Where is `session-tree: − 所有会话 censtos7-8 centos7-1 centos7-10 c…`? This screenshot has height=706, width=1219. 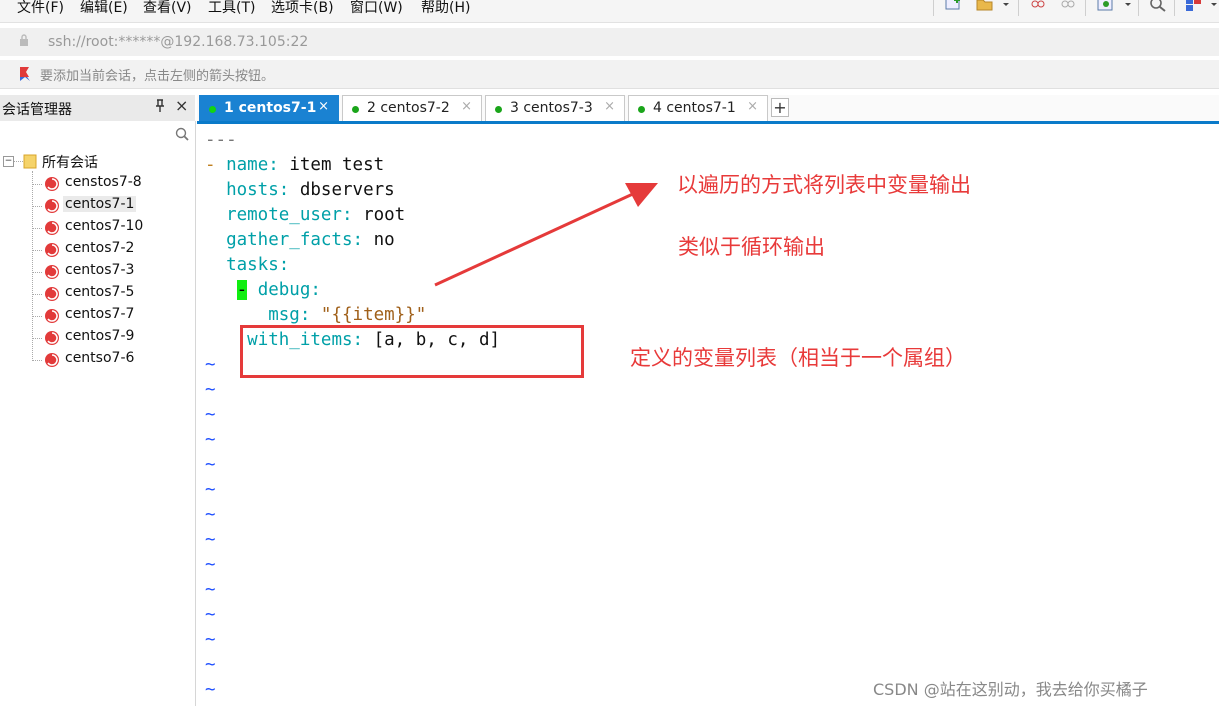
session-tree: − 所有会话 censtos7-8 centos7-1 centos7-10 c… is located at coordinates (98, 413).